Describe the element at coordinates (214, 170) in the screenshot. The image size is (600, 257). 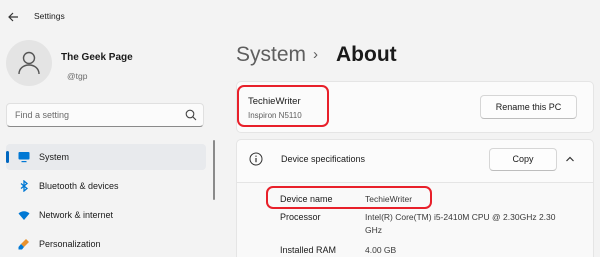
I see `sidebar-scrollbar` at that location.